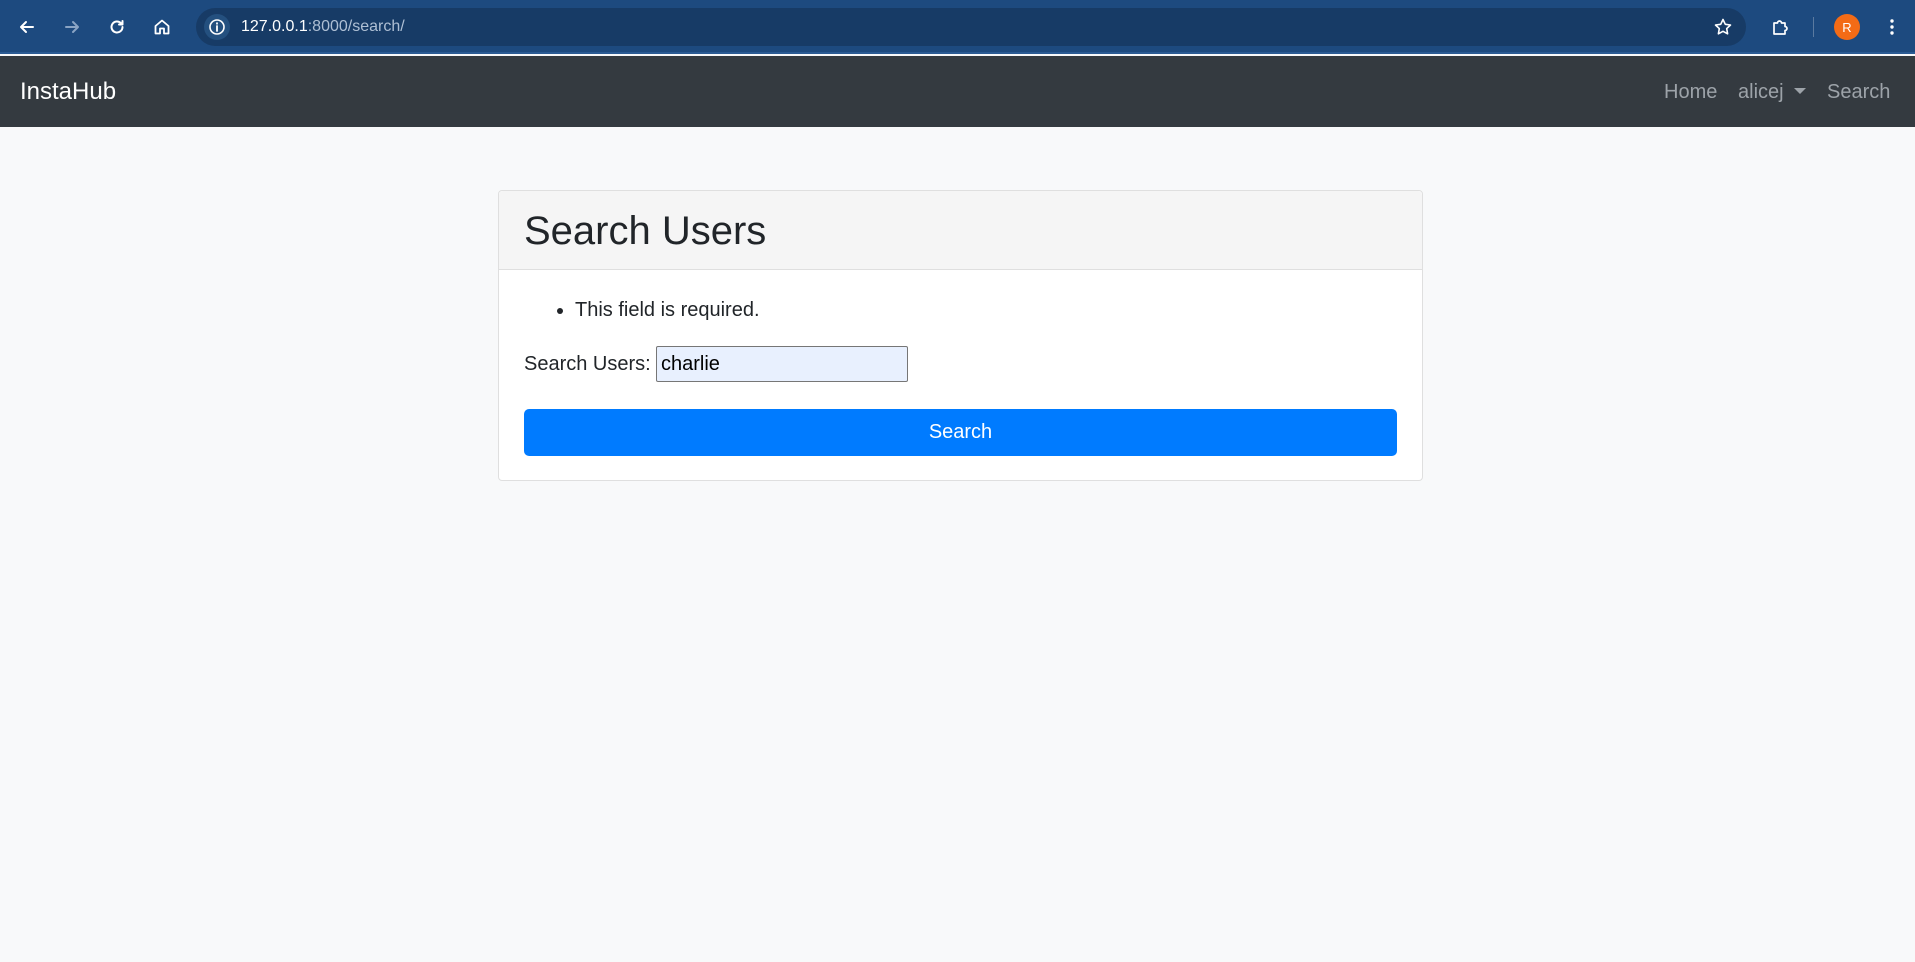  Describe the element at coordinates (971, 27) in the screenshot. I see `address-bar: 127.0.0.1:8000/search/` at that location.